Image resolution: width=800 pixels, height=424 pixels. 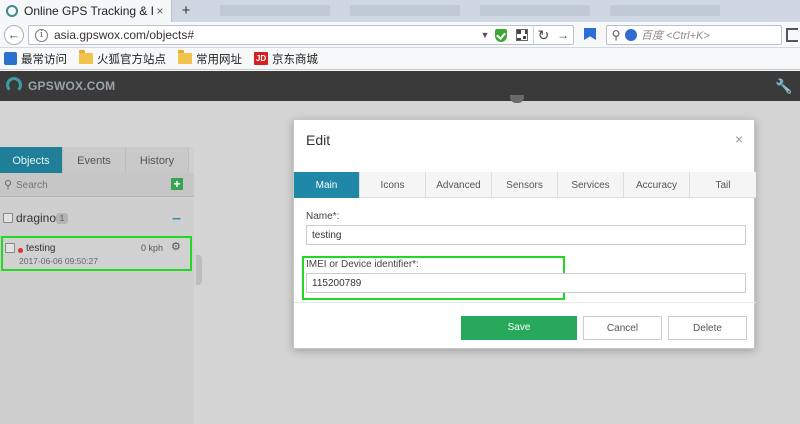 What do you see at coordinates (10, 58) in the screenshot?
I see `bookmark-blue-icon` at bounding box center [10, 58].